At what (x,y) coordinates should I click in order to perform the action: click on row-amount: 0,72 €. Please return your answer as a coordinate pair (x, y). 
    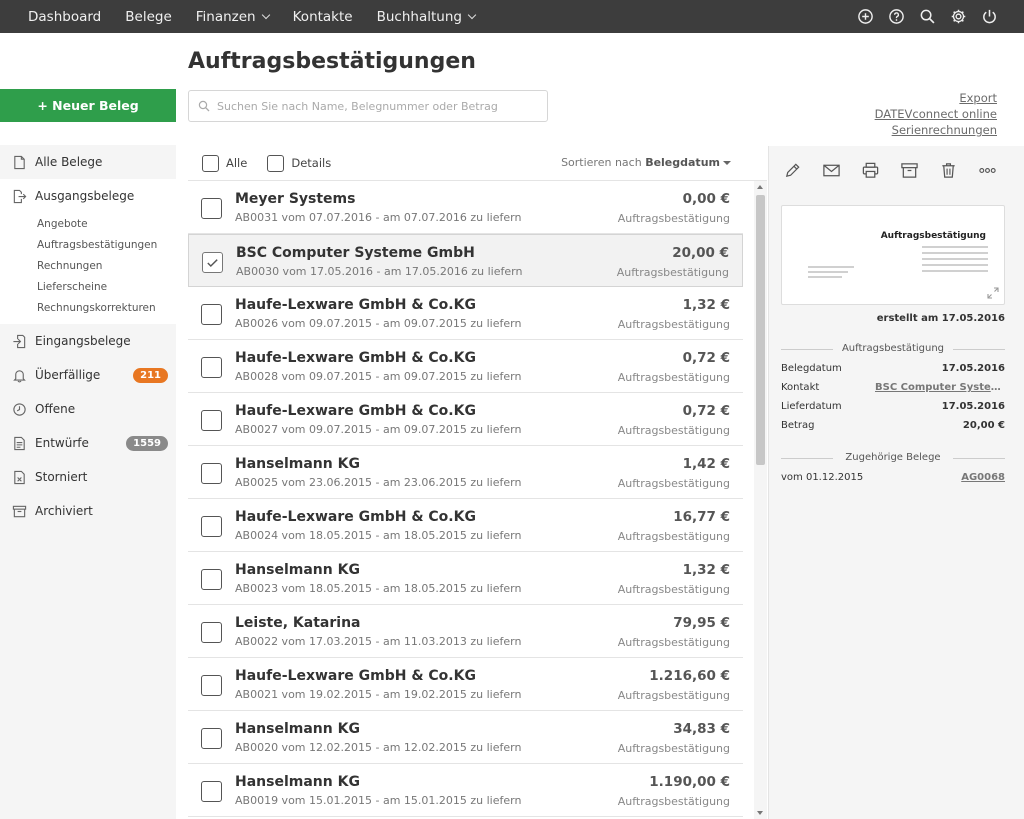
    Looking at the image, I should click on (706, 358).